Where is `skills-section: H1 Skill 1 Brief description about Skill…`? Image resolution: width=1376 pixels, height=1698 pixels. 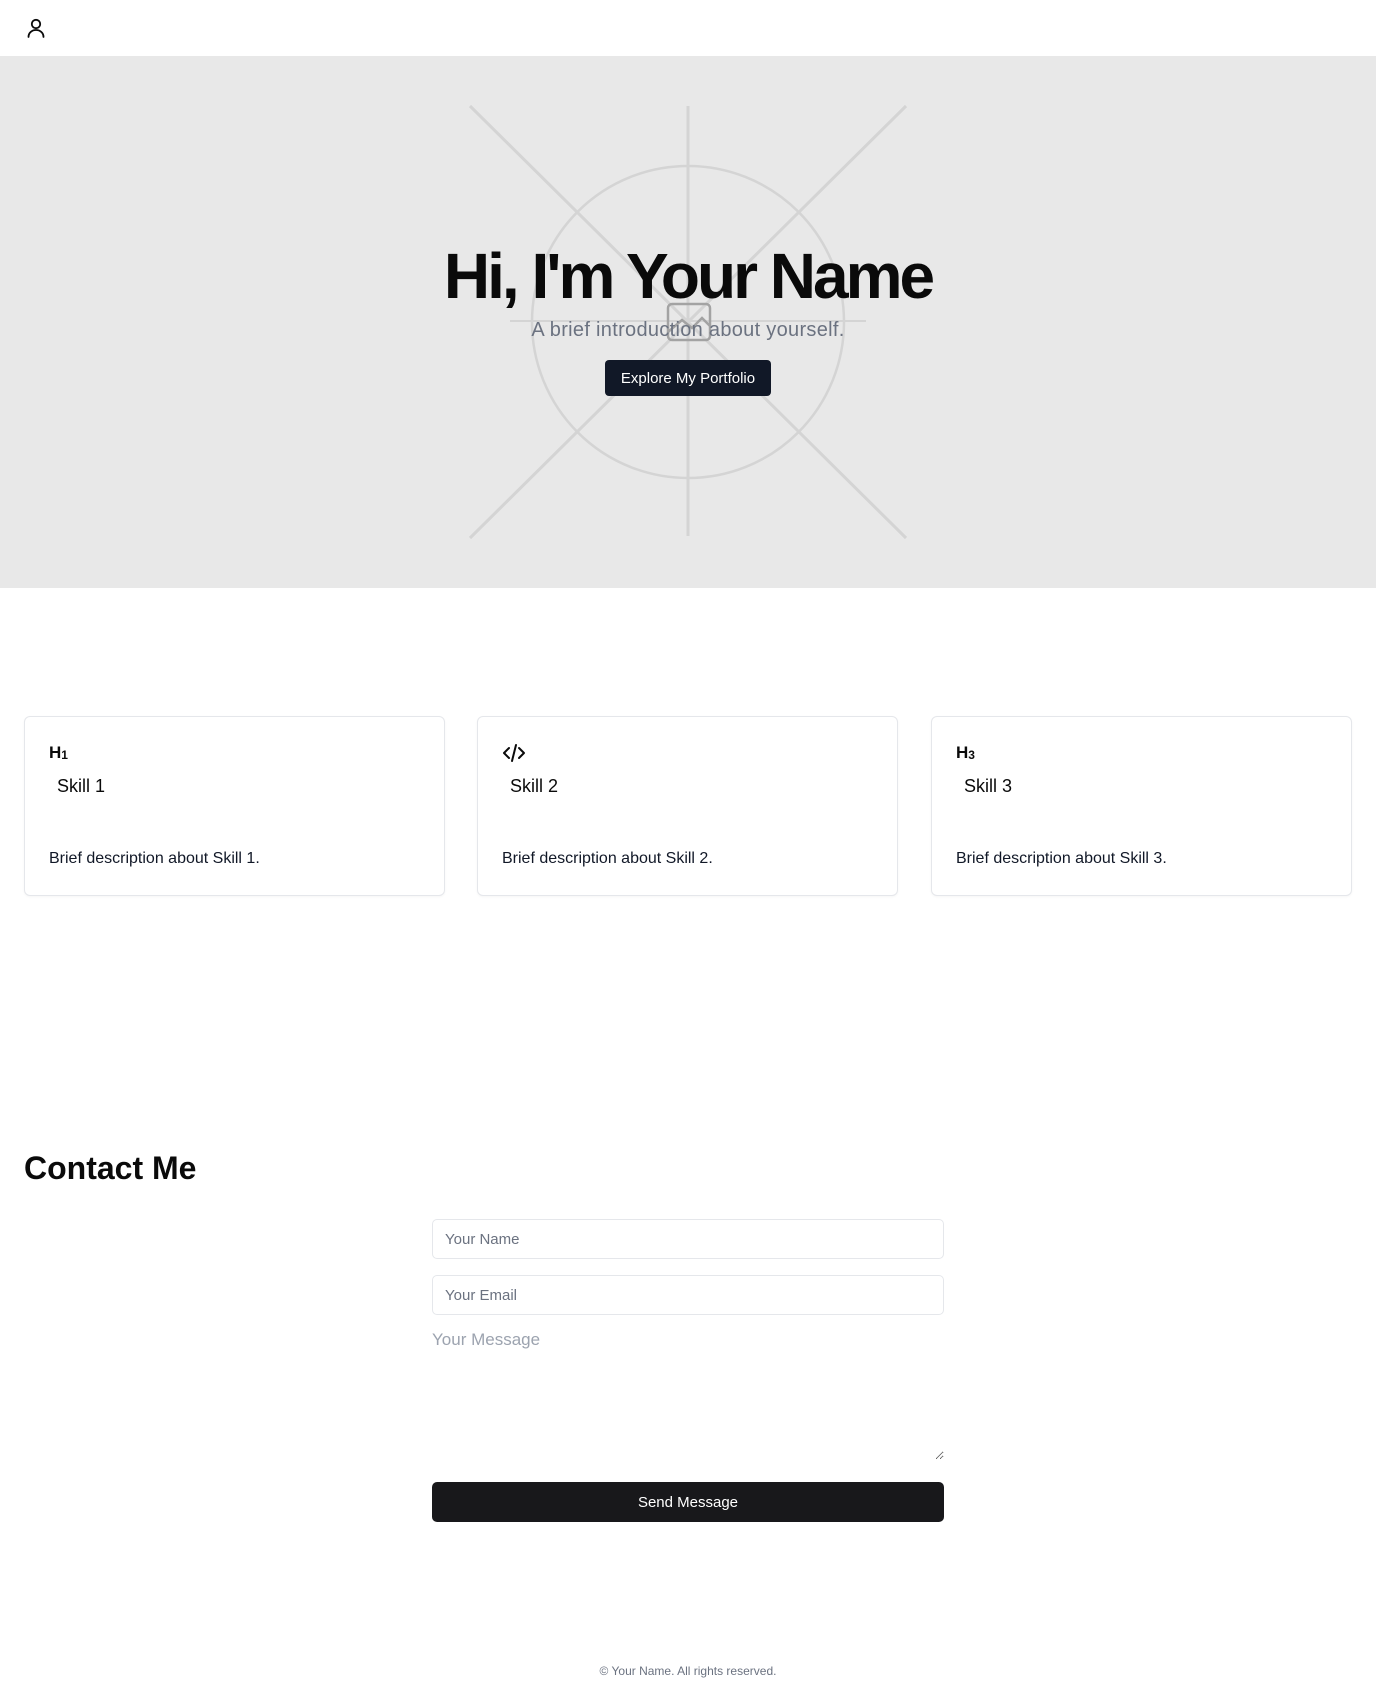 skills-section: H1 Skill 1 Brief description about Skill… is located at coordinates (688, 806).